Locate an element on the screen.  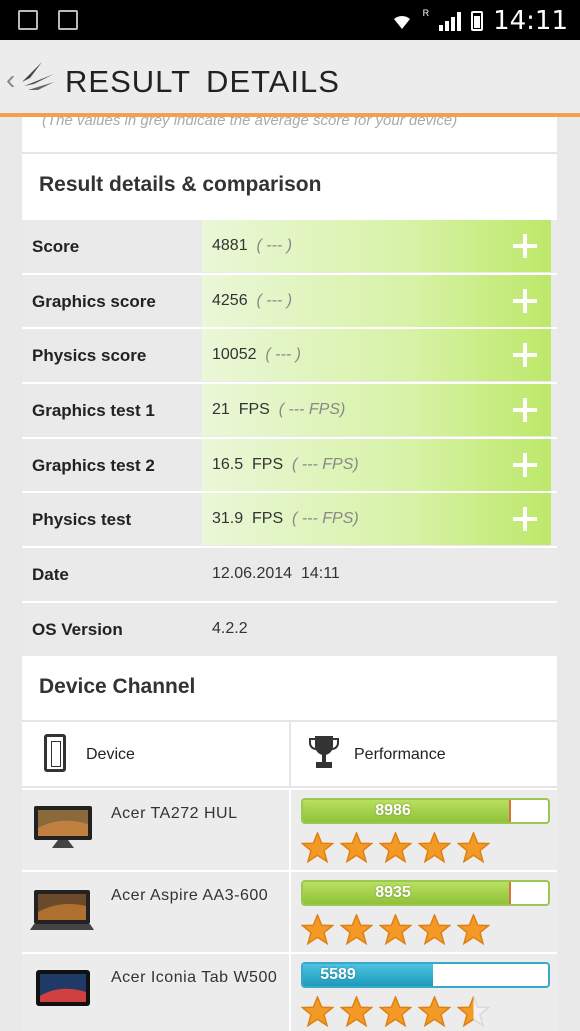
table-row-date: Date 12.06.2014 14:11 is located at coordinates (289, 575).